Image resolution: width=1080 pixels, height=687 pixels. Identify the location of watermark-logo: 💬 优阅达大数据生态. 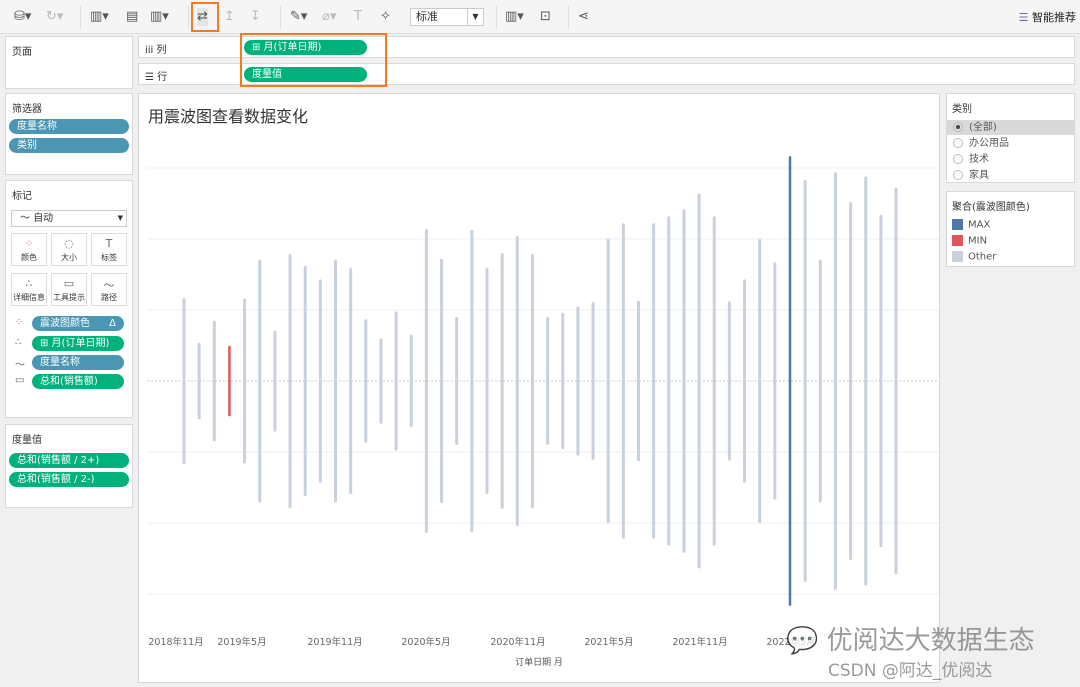
(910, 641).